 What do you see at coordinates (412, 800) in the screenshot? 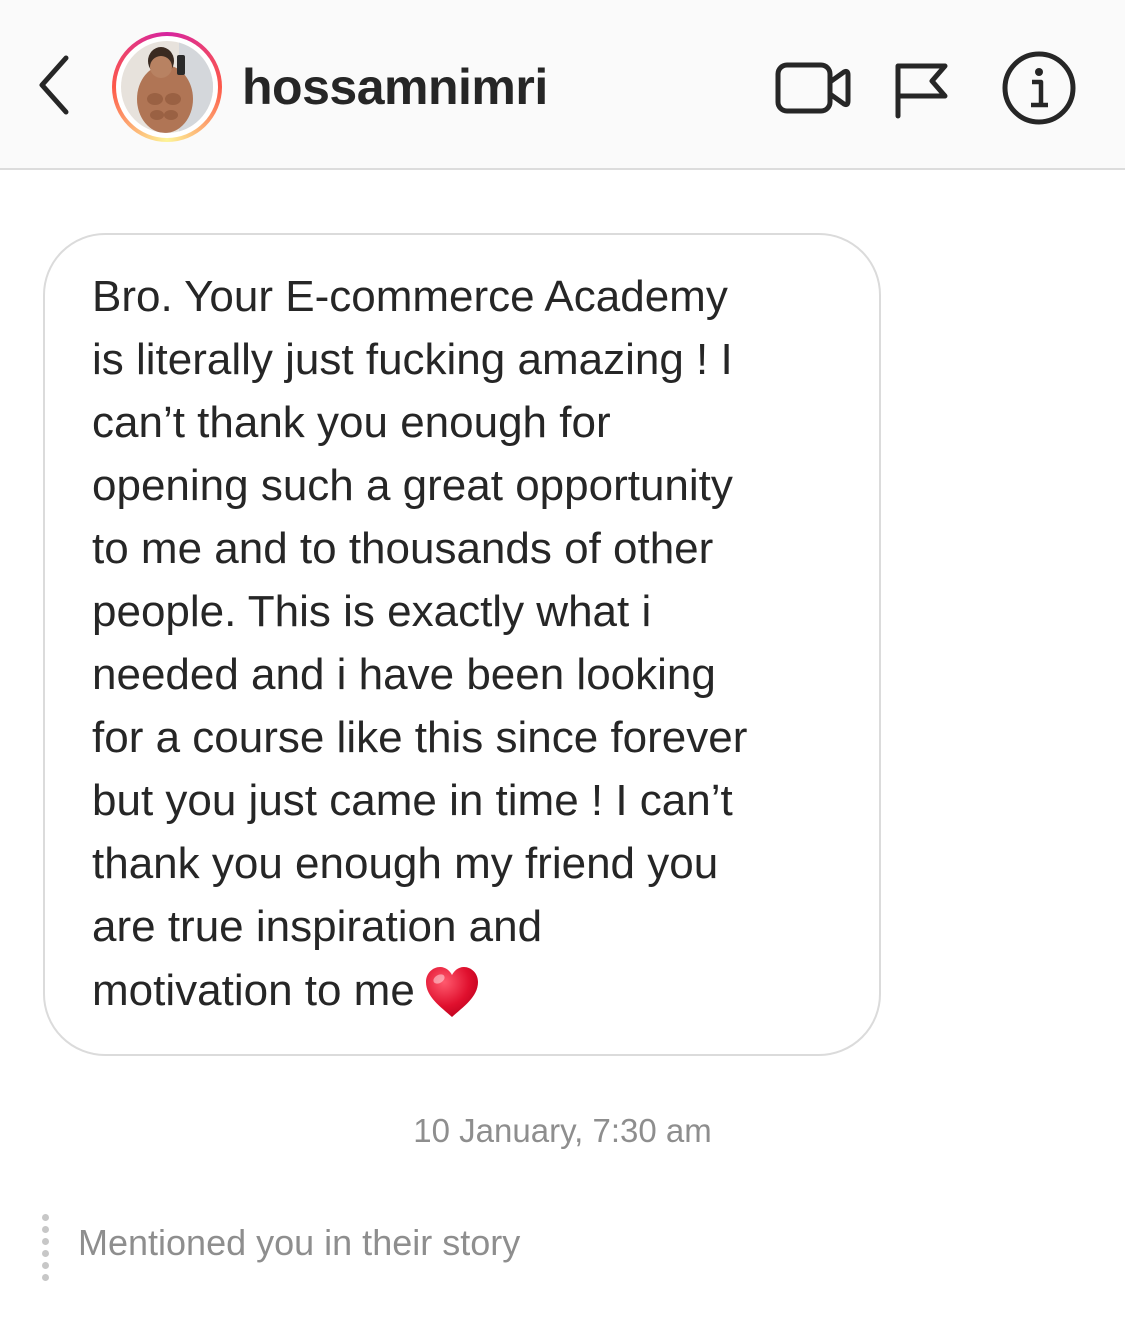
I see `message-line: but you just came in time ! I can’t` at bounding box center [412, 800].